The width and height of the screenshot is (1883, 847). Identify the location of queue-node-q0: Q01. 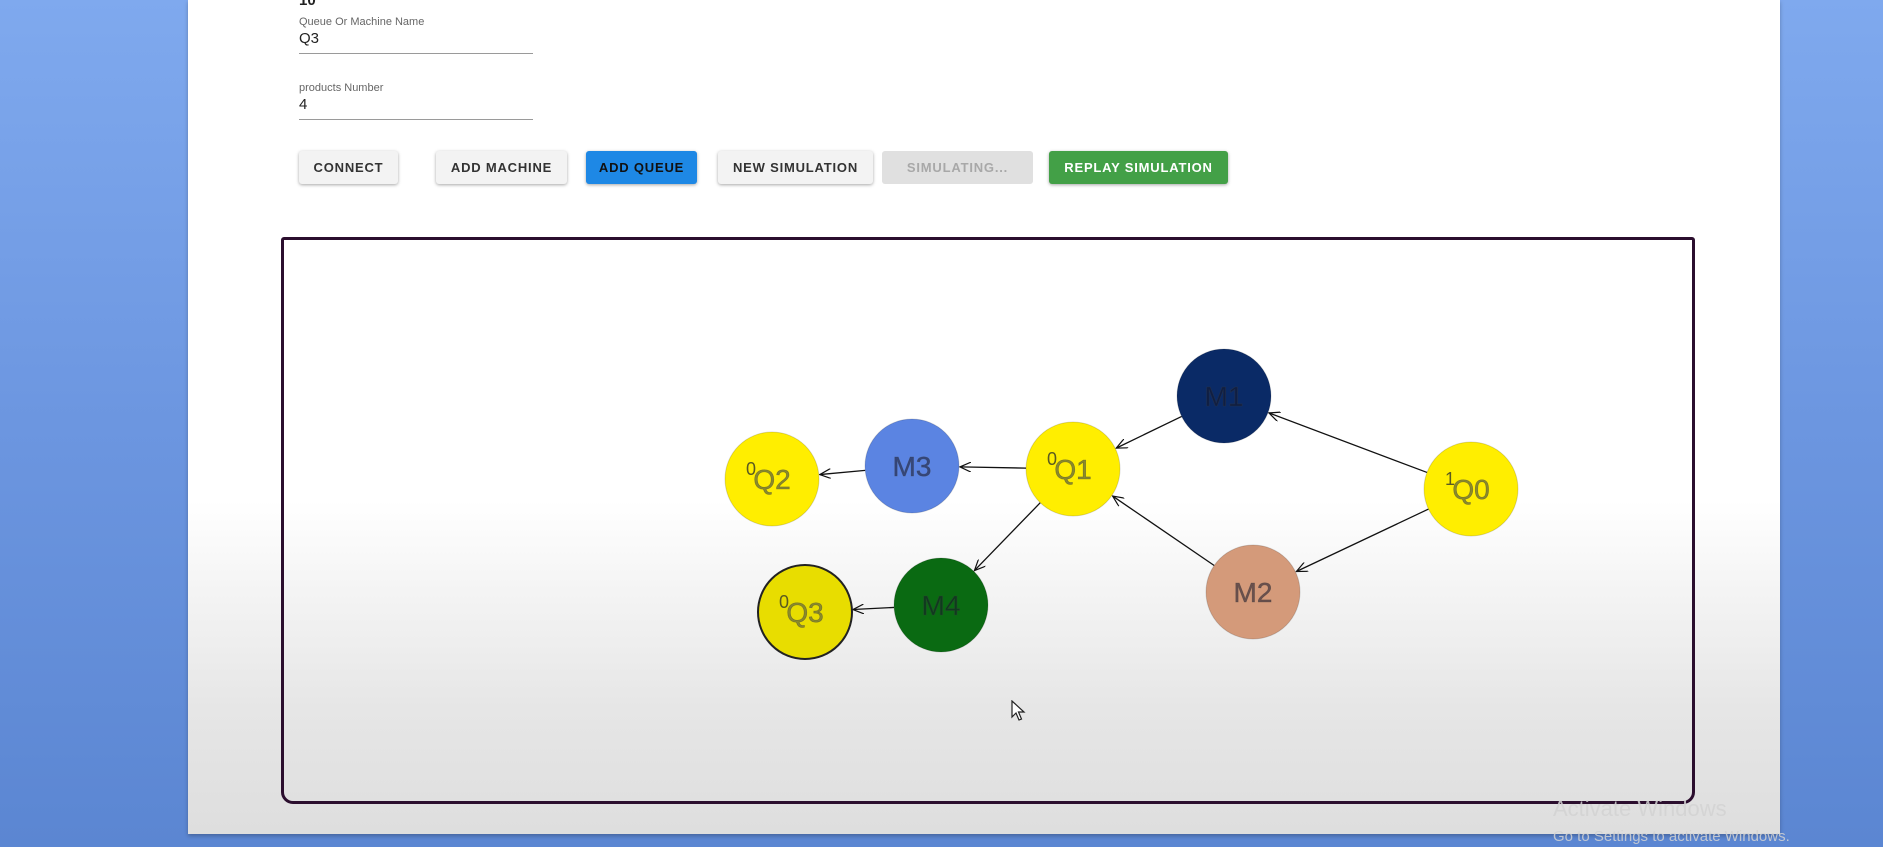
(1471, 489).